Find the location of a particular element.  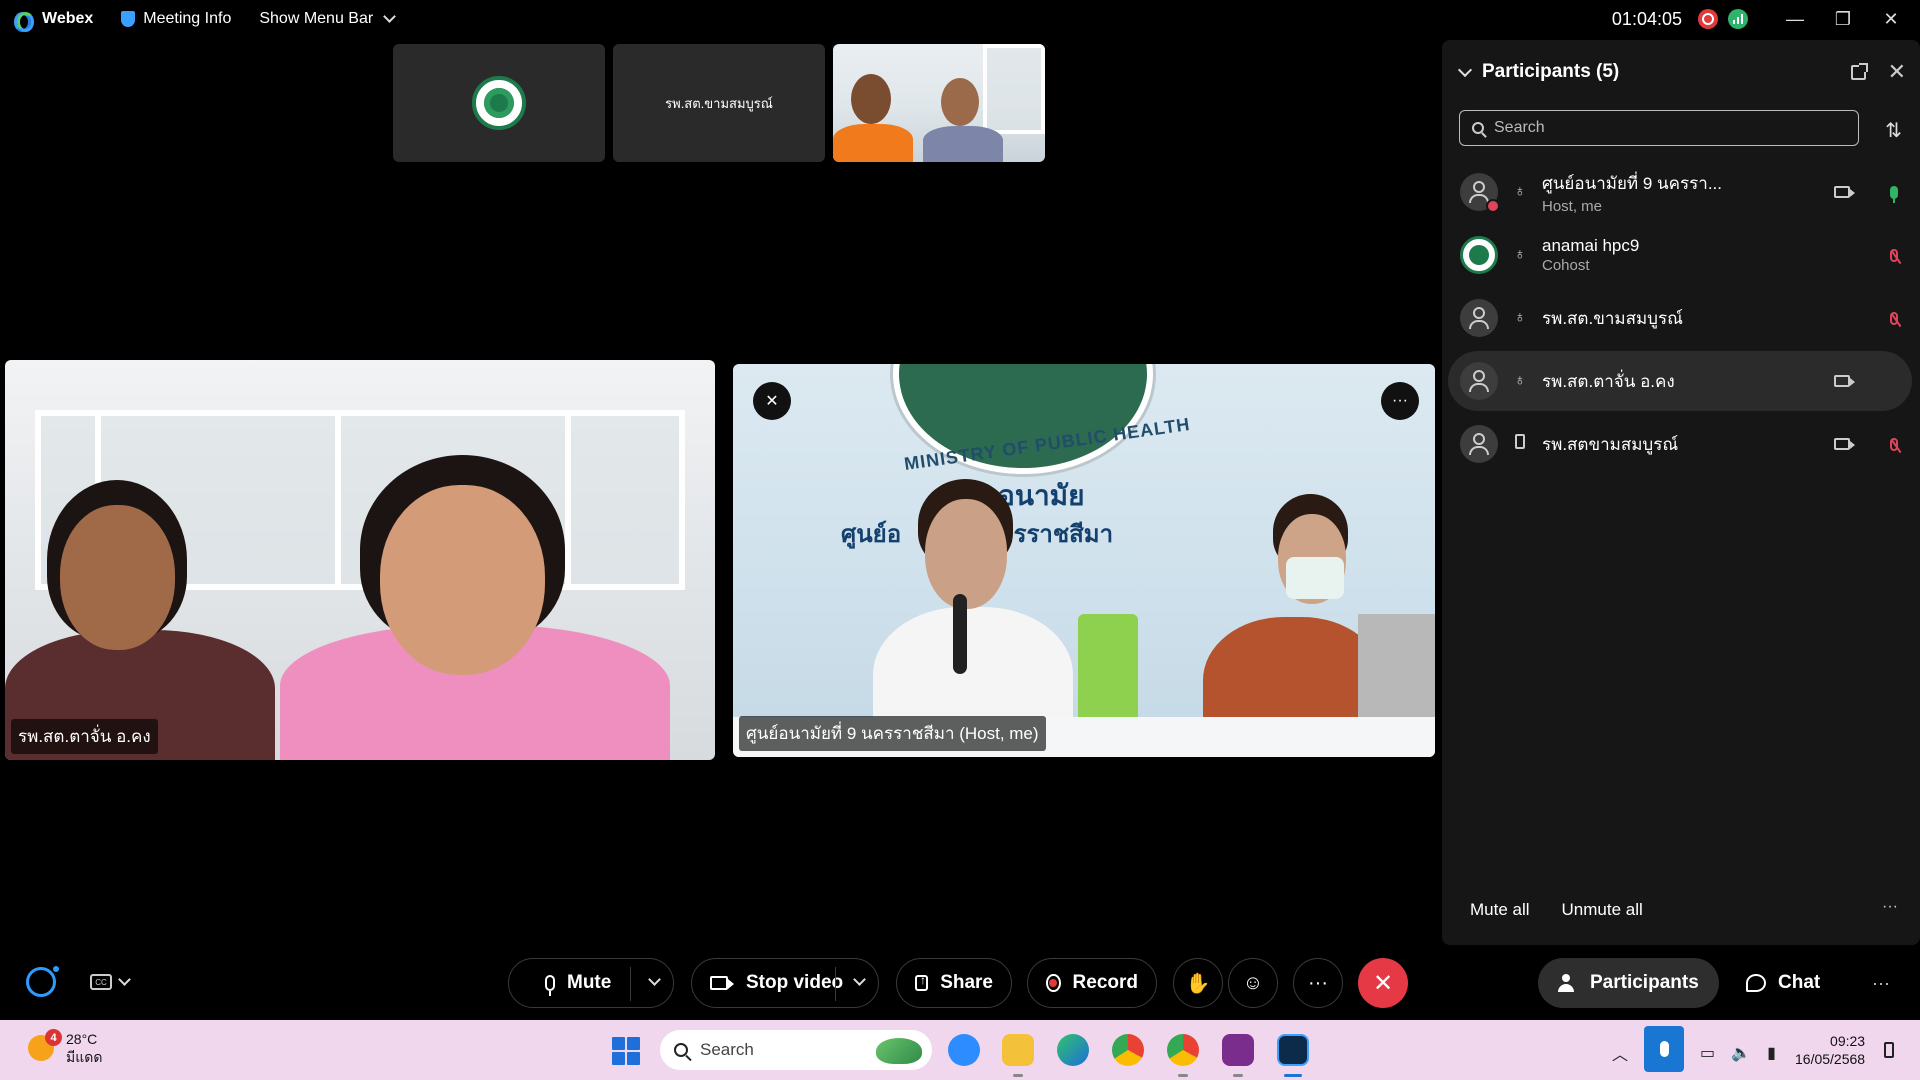

battery-icon: ▮ is located at coordinates (1771, 1053).